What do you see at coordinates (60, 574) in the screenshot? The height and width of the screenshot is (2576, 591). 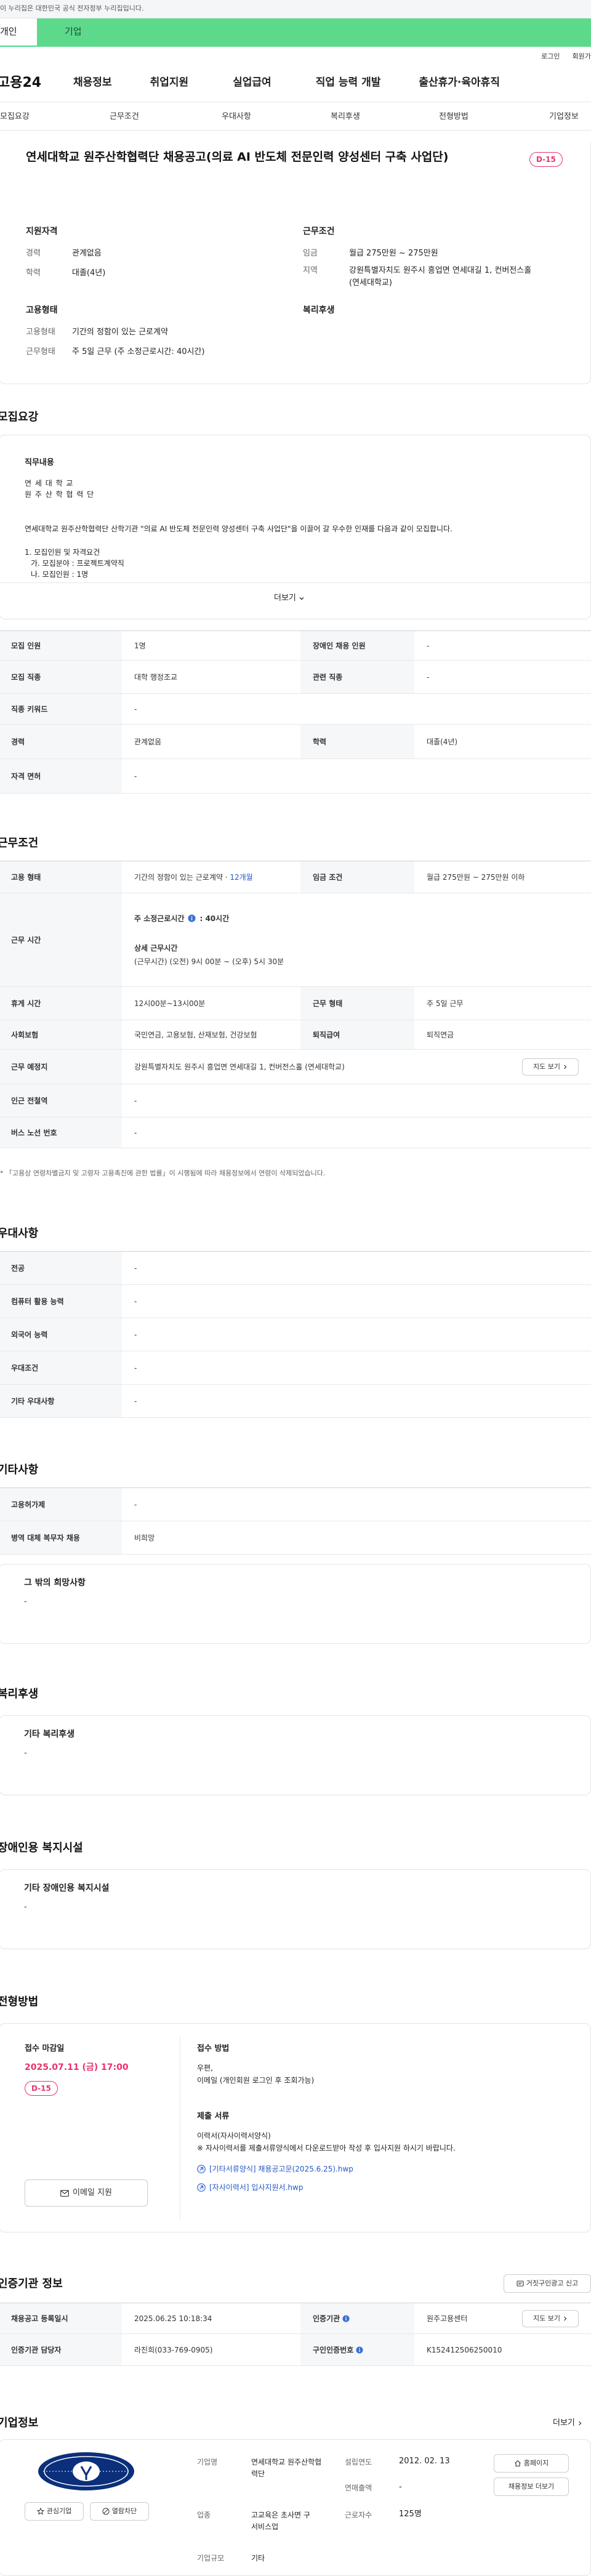 I see `duty-line-6: 나. 모집인원 : 1명` at bounding box center [60, 574].